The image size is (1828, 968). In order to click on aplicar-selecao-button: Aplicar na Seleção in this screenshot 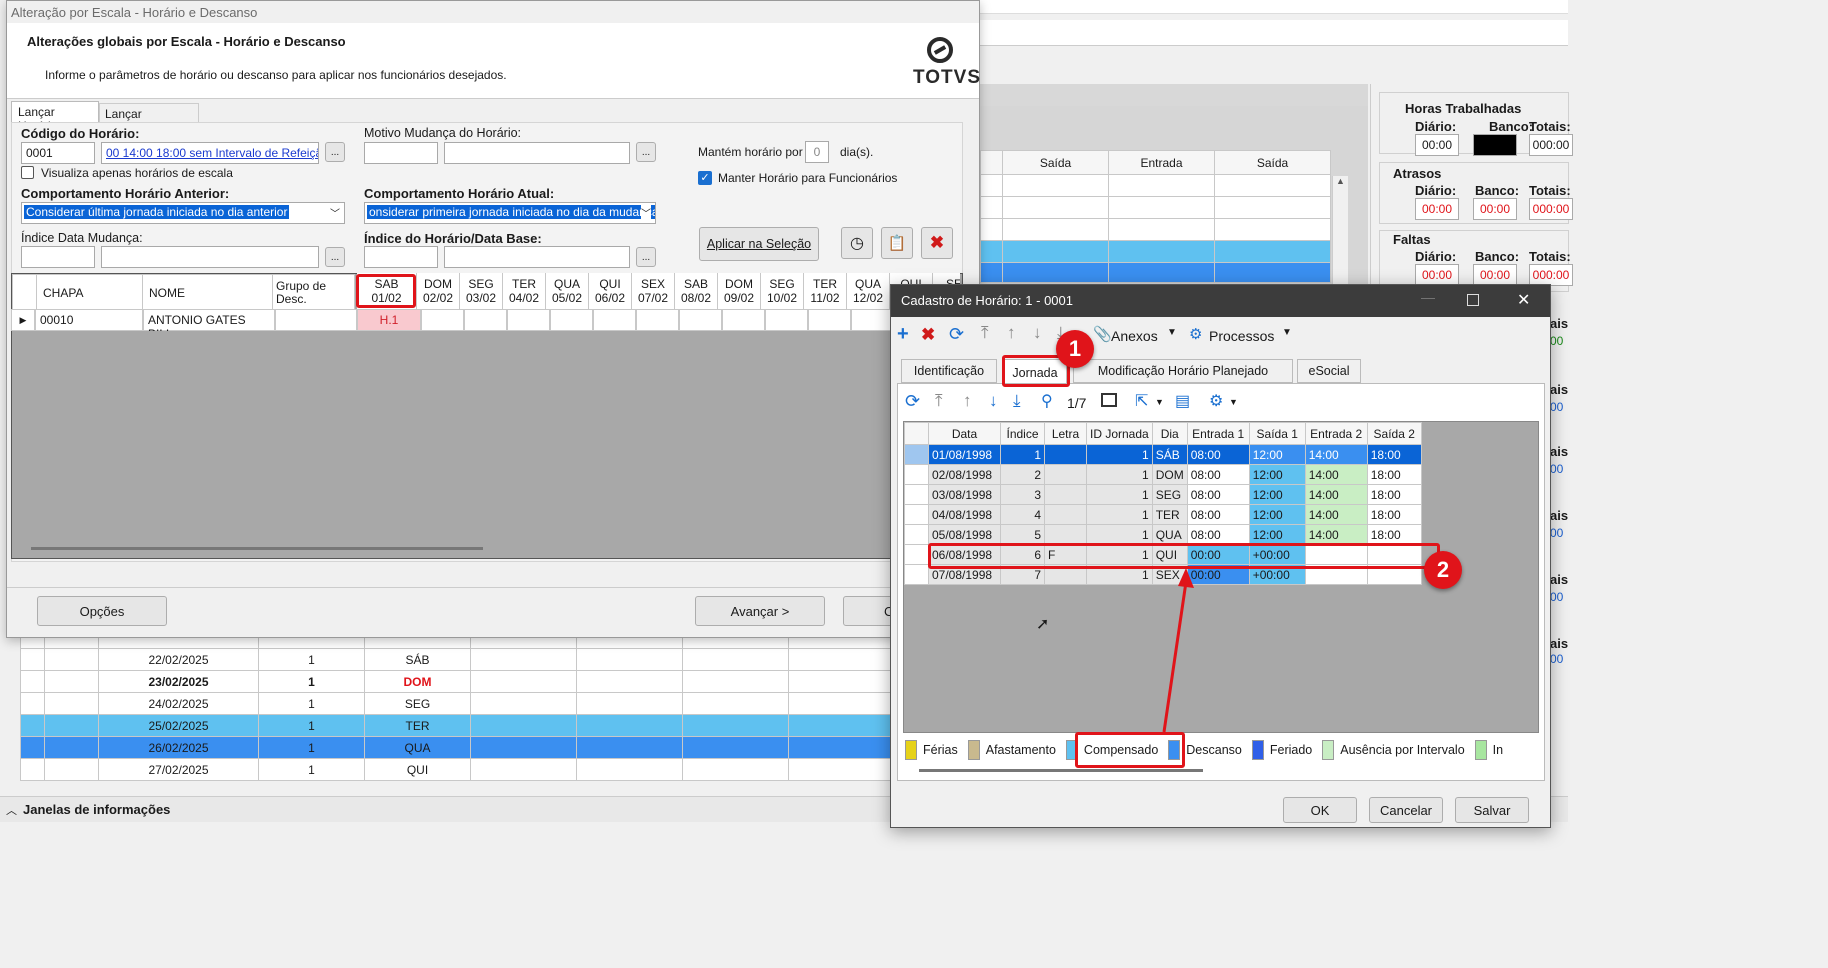, I will do `click(759, 244)`.